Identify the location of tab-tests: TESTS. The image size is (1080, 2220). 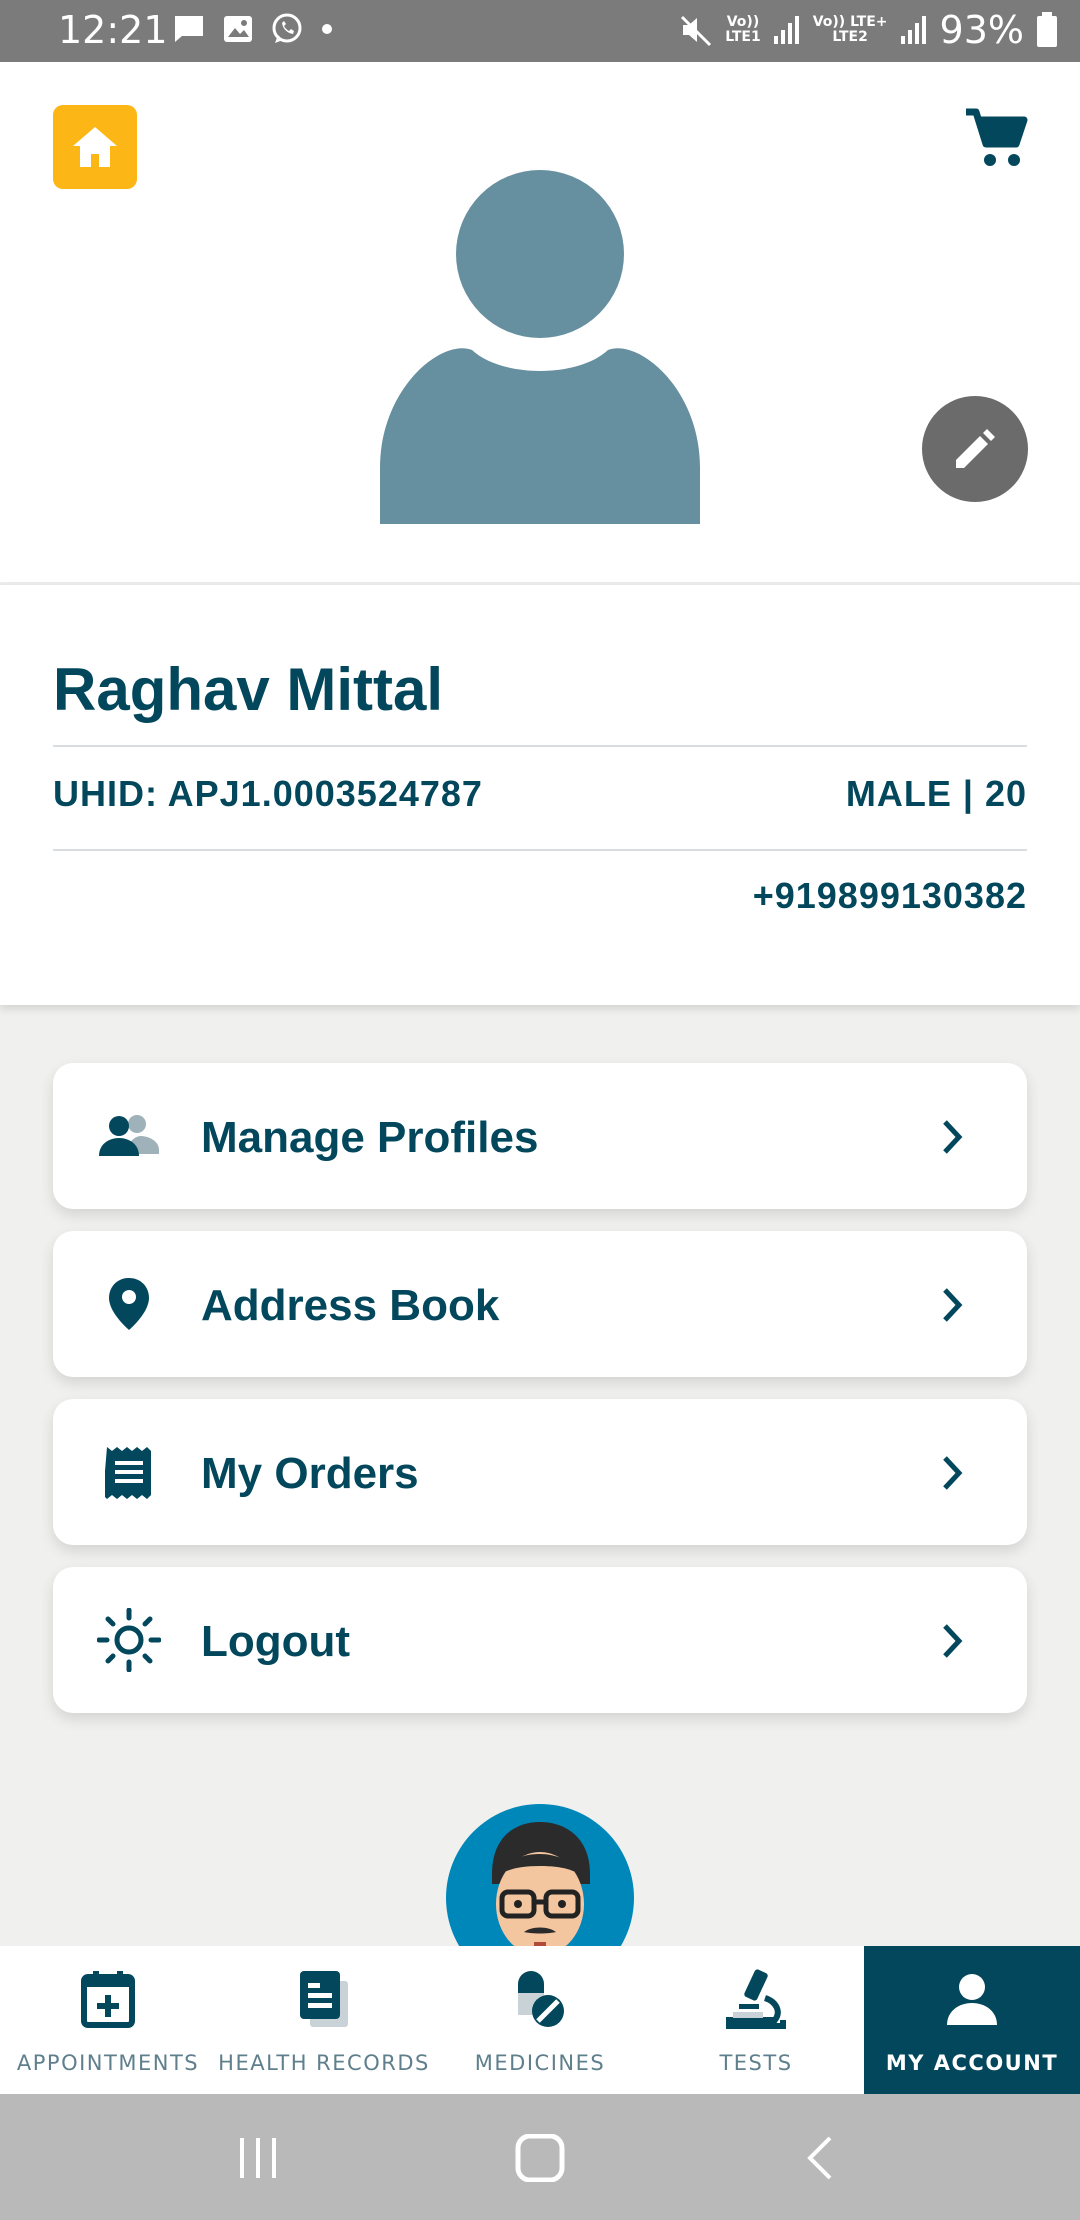
(756, 2020).